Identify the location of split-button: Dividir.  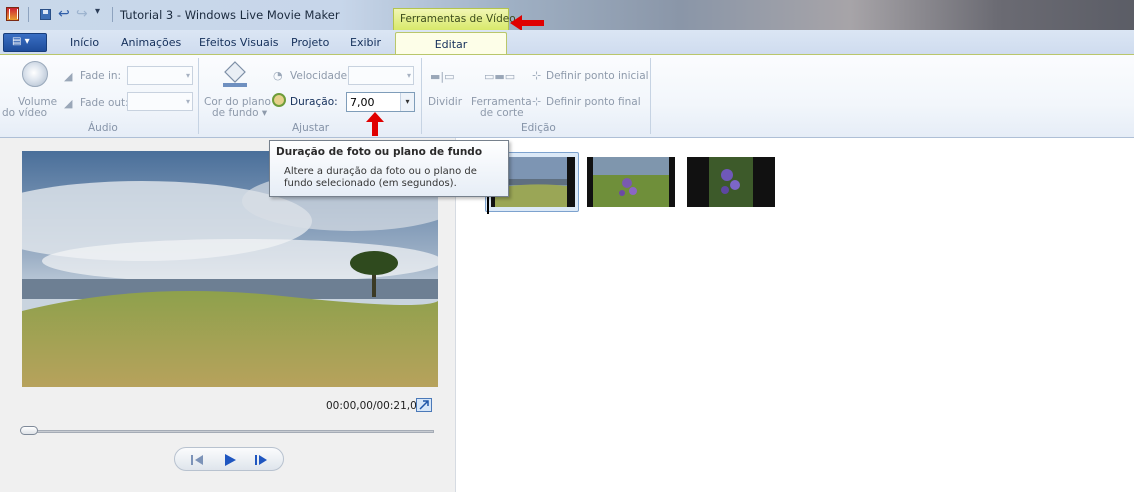
(445, 102).